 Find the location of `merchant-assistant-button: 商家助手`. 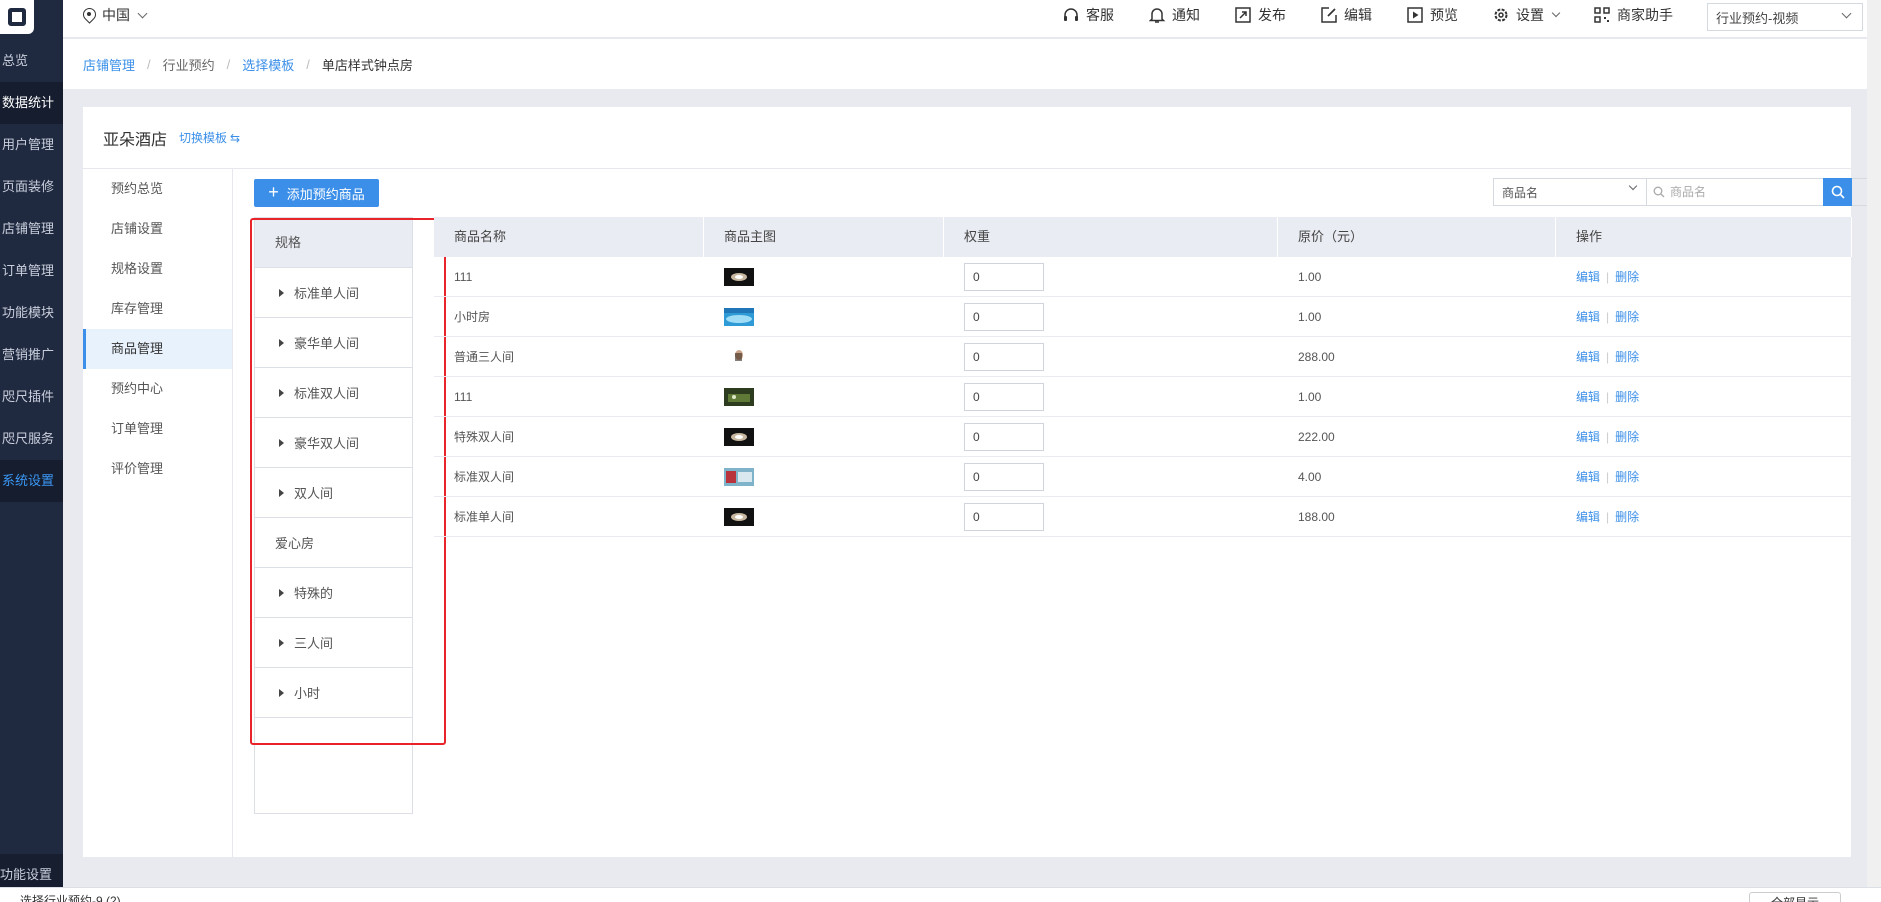

merchant-assistant-button: 商家助手 is located at coordinates (1633, 15).